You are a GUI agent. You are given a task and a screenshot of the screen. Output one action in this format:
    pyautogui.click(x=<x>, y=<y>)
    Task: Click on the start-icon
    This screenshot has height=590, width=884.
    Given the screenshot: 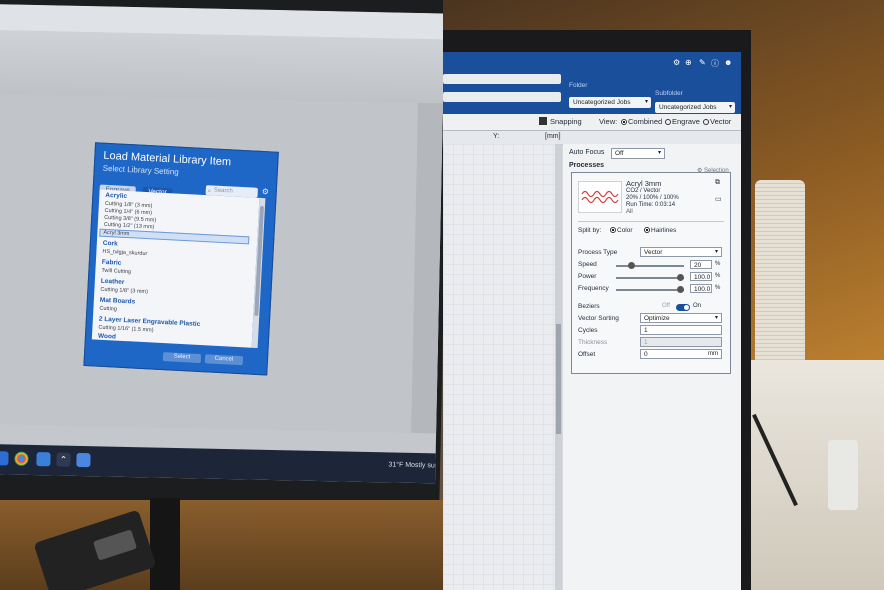 What is the action you would take?
    pyautogui.click(x=4, y=458)
    